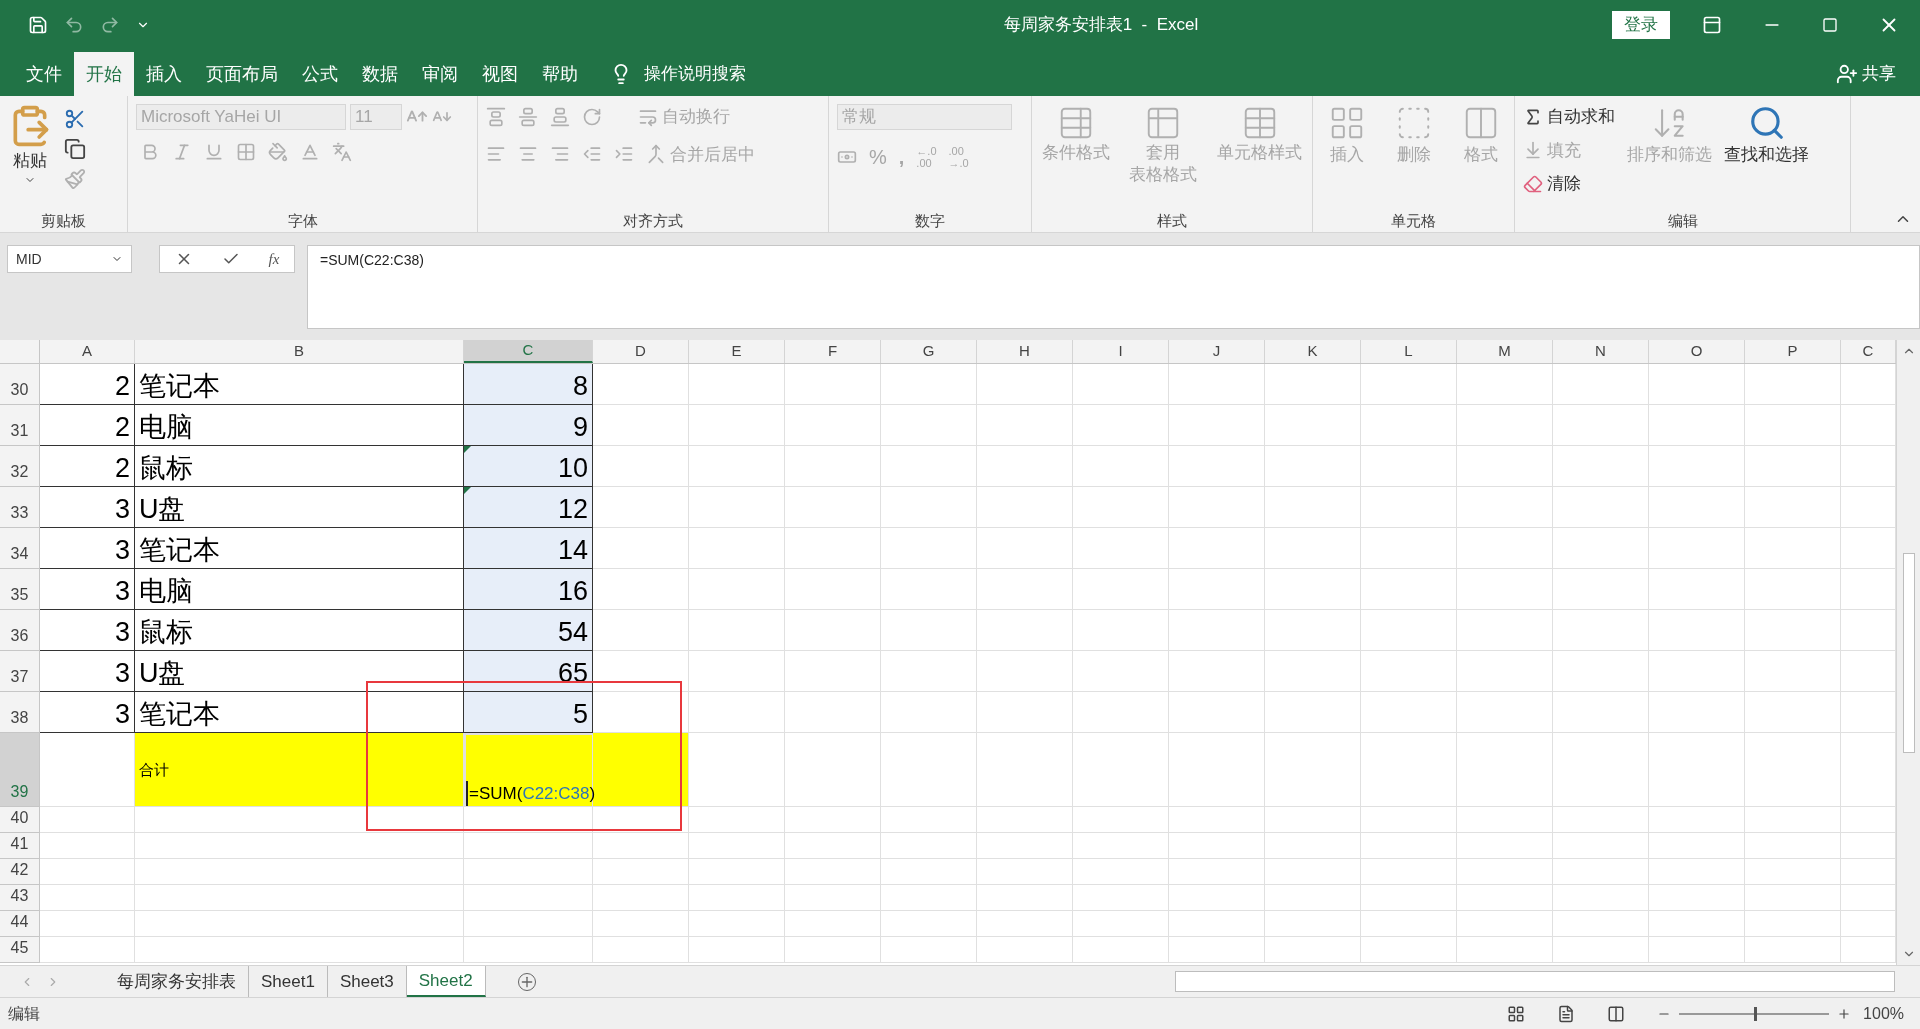 The width and height of the screenshot is (1920, 1029). Describe the element at coordinates (1564, 184) in the screenshot. I see `clear-button: 清除` at that location.